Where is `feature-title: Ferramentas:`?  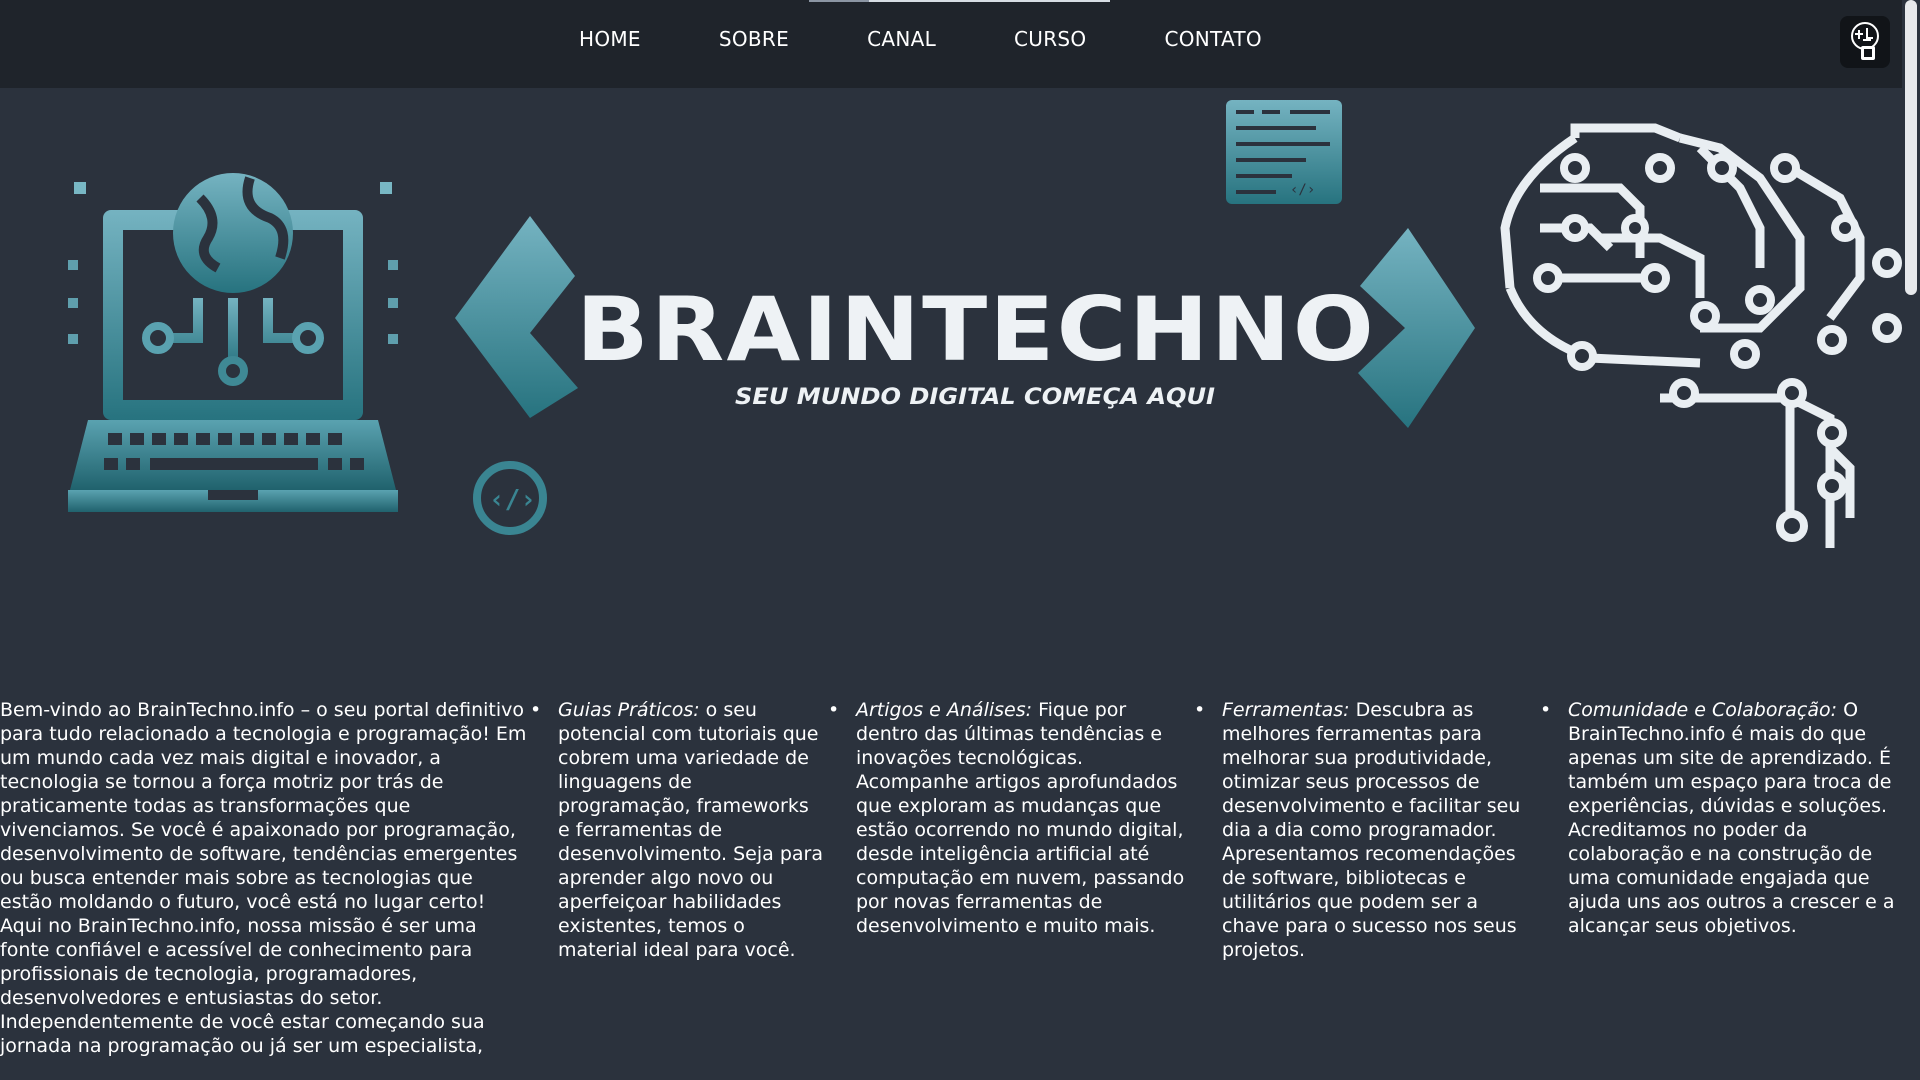 feature-title: Ferramentas: is located at coordinates (1286, 710).